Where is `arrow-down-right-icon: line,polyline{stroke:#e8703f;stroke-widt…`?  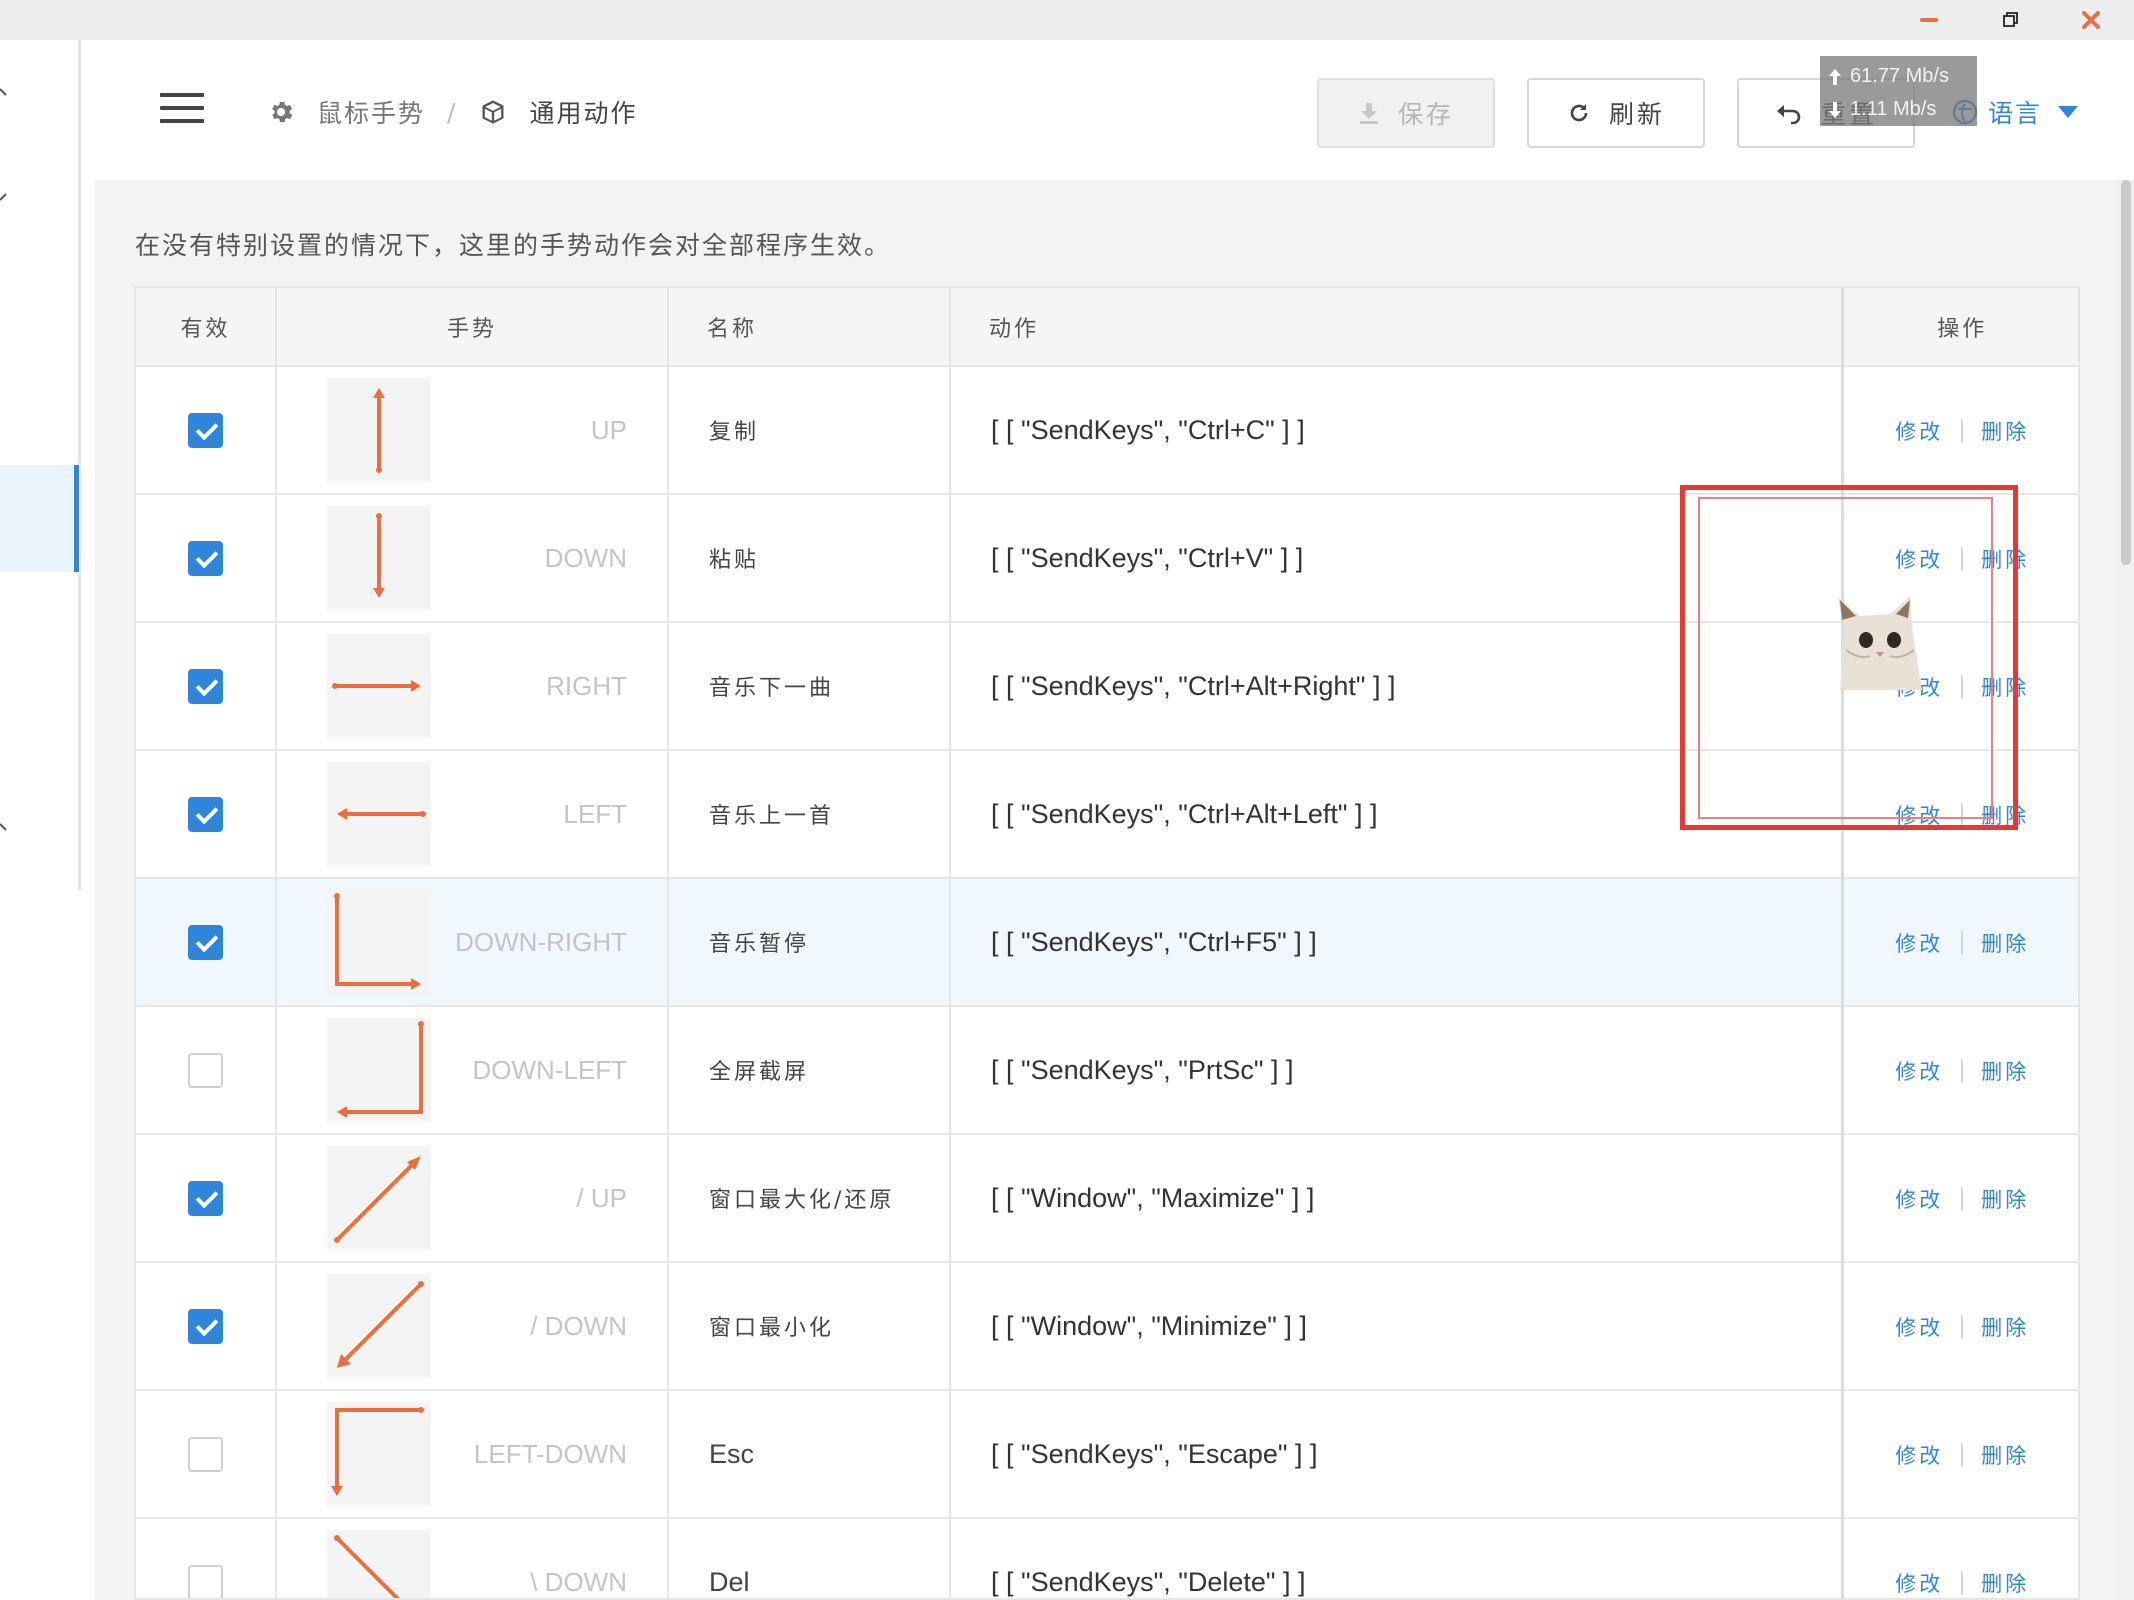
arrow-down-right-icon: line,polyline{stroke:#e8703f;stroke-widt… is located at coordinates (379, 942).